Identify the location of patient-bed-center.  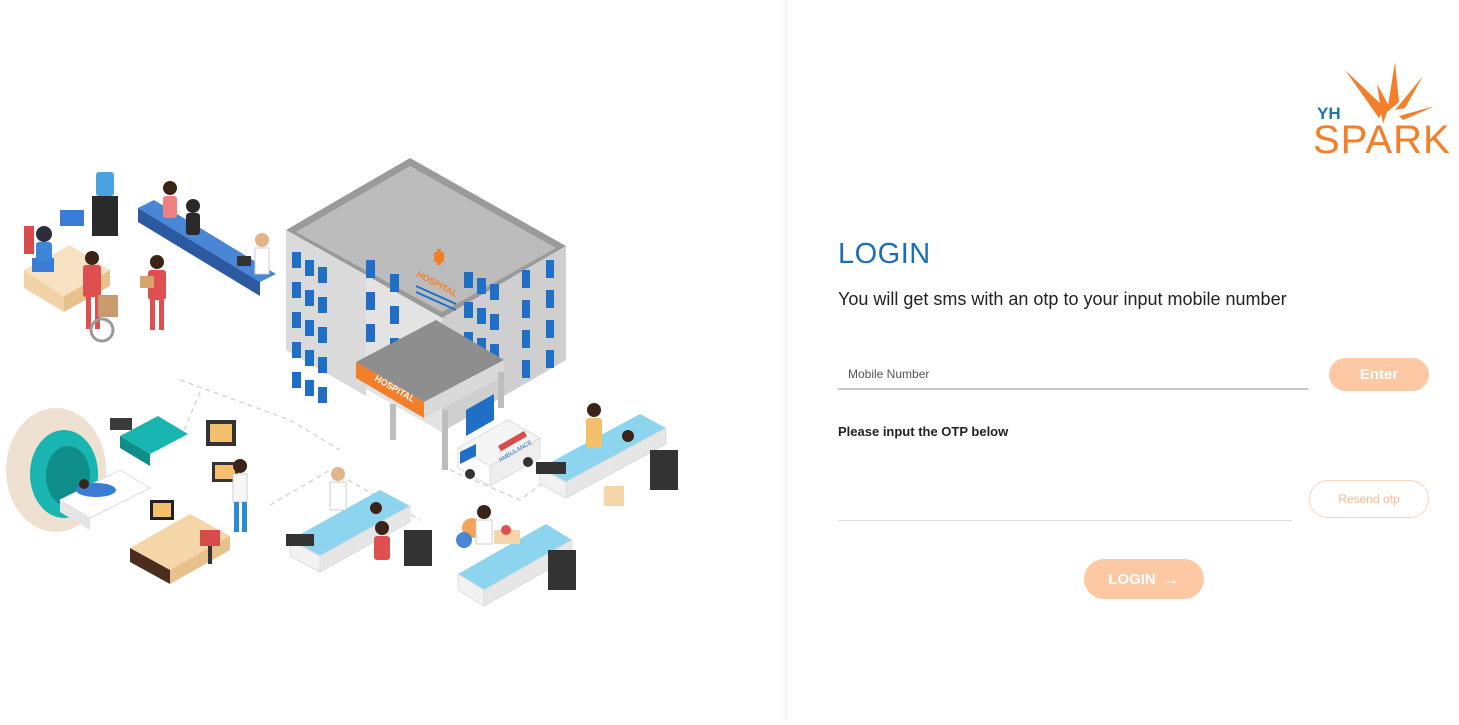
(359, 520).